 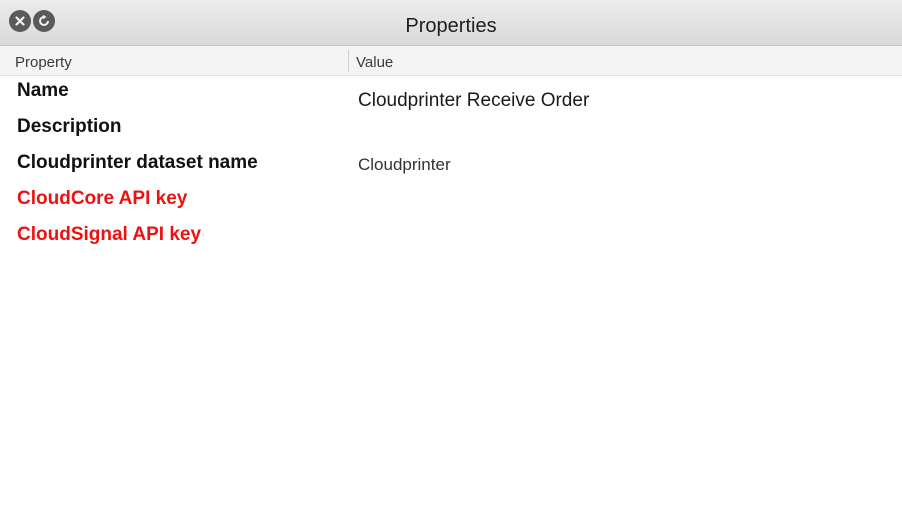 What do you see at coordinates (451, 26) in the screenshot?
I see `window-title: Properties` at bounding box center [451, 26].